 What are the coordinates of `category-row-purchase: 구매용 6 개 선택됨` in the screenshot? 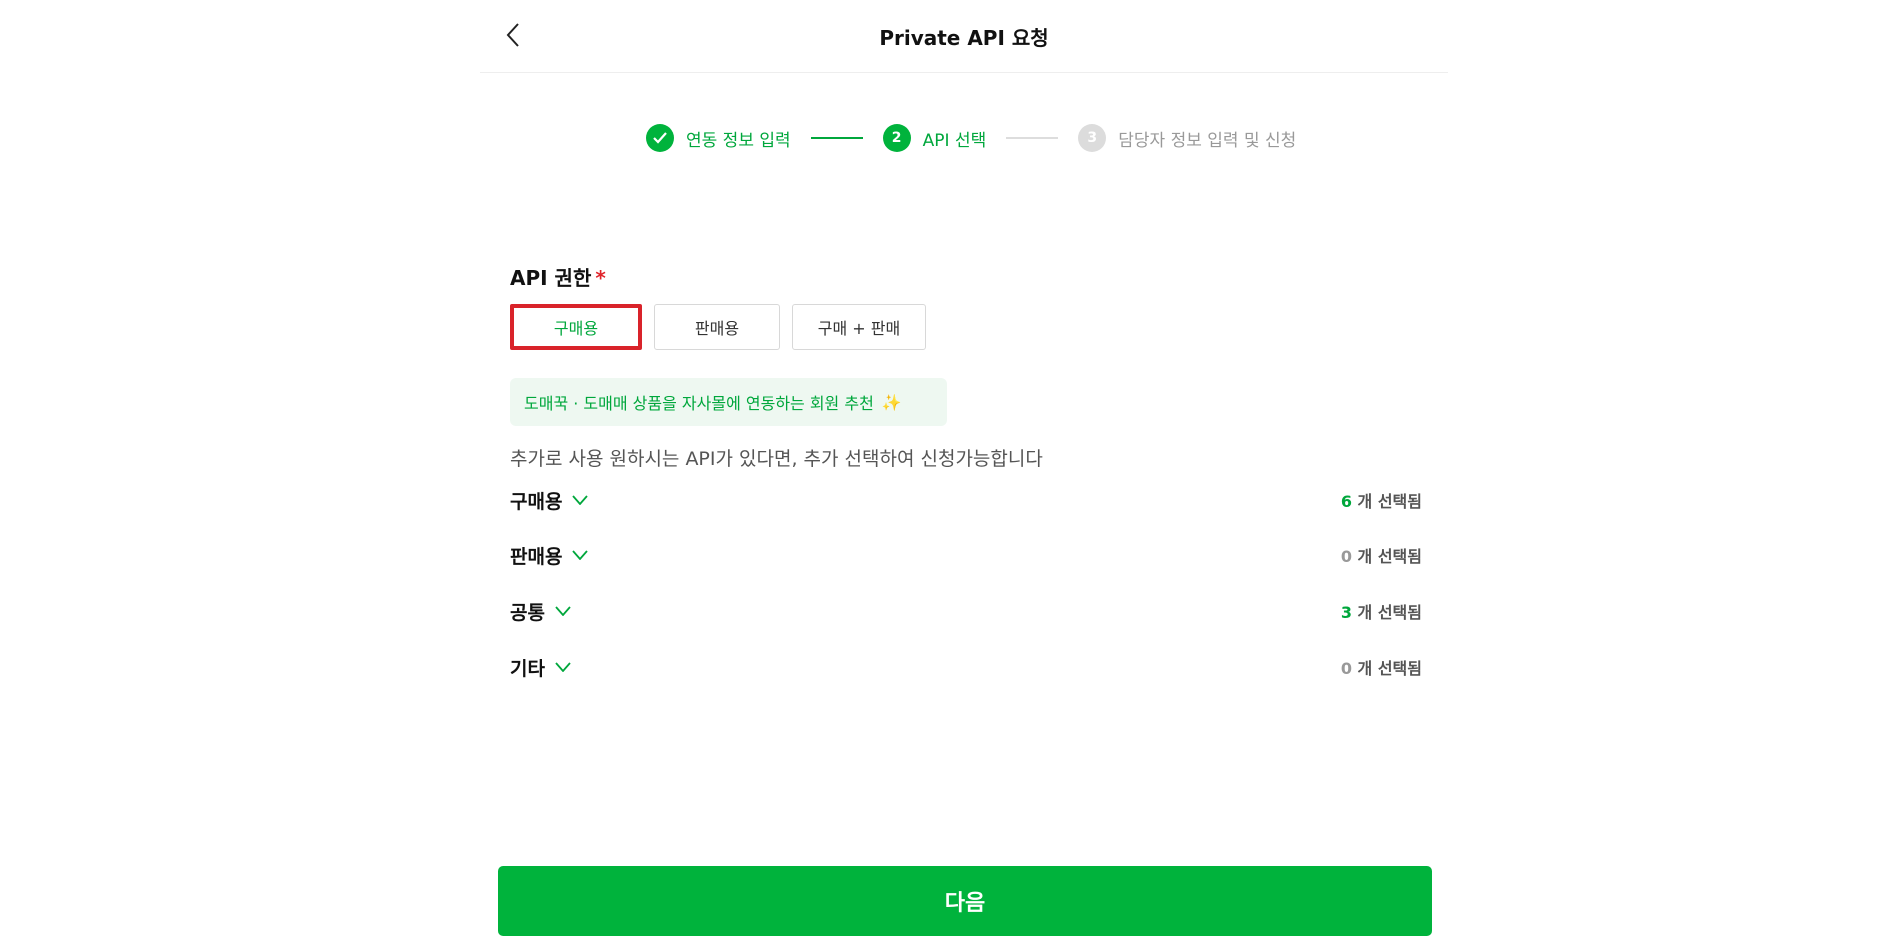 It's located at (966, 500).